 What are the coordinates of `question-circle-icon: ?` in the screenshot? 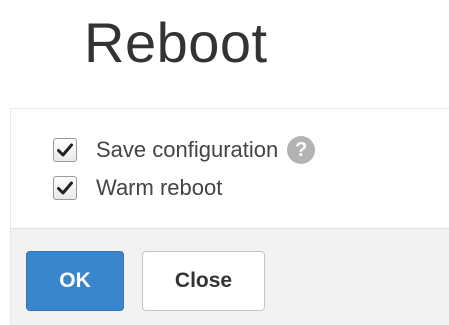 It's located at (301, 150).